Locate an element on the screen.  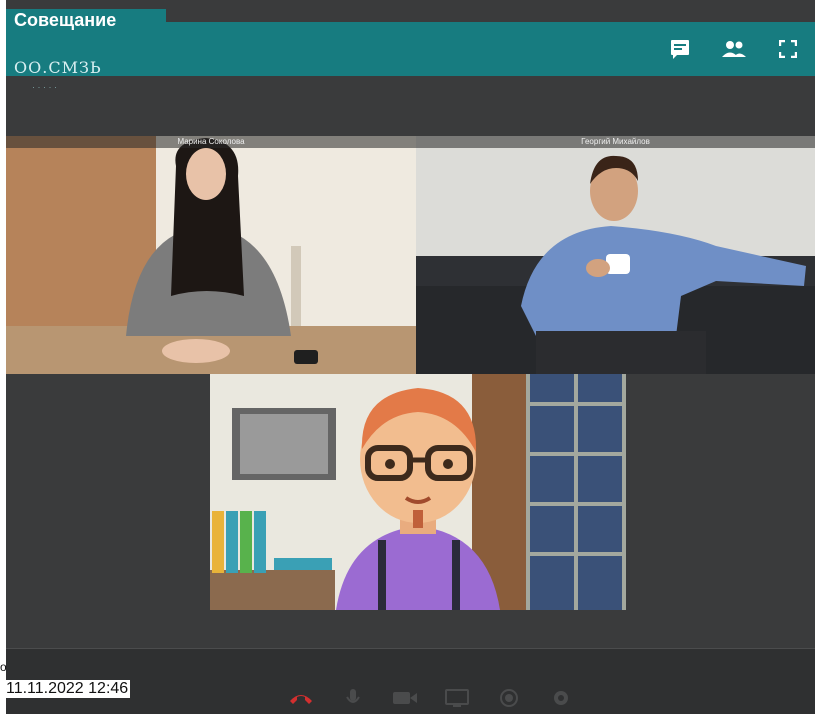
fullscreen-icon is located at coordinates (788, 49).